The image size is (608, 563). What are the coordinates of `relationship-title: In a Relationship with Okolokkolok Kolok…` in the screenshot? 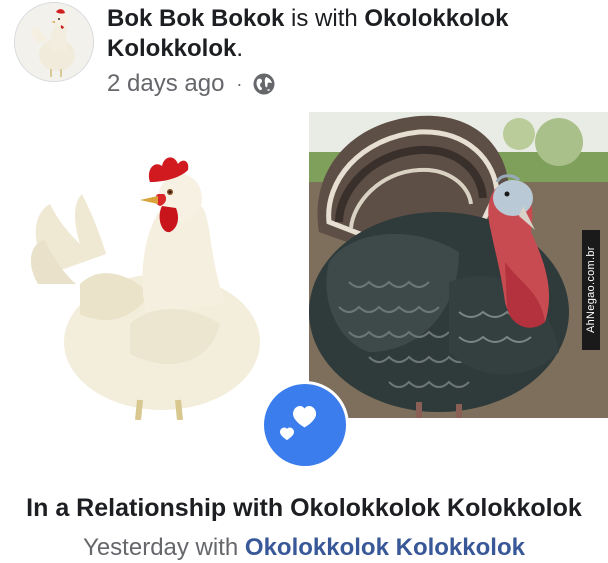 It's located at (304, 508).